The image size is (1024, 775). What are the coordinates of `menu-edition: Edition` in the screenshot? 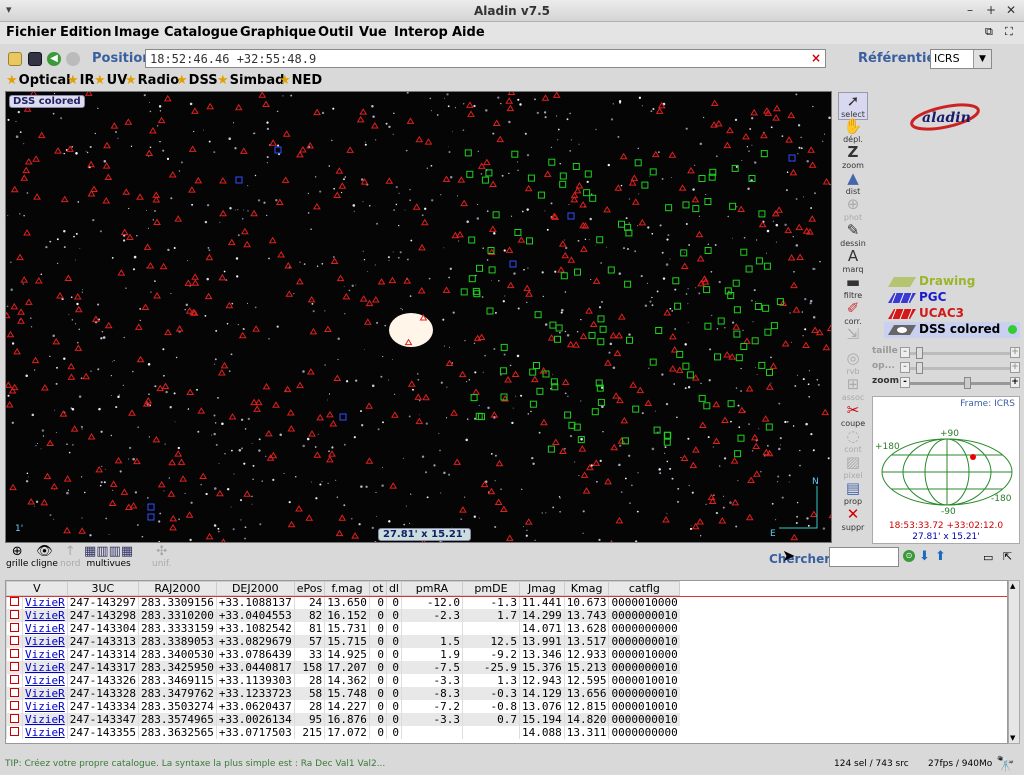 It's located at (86, 32).